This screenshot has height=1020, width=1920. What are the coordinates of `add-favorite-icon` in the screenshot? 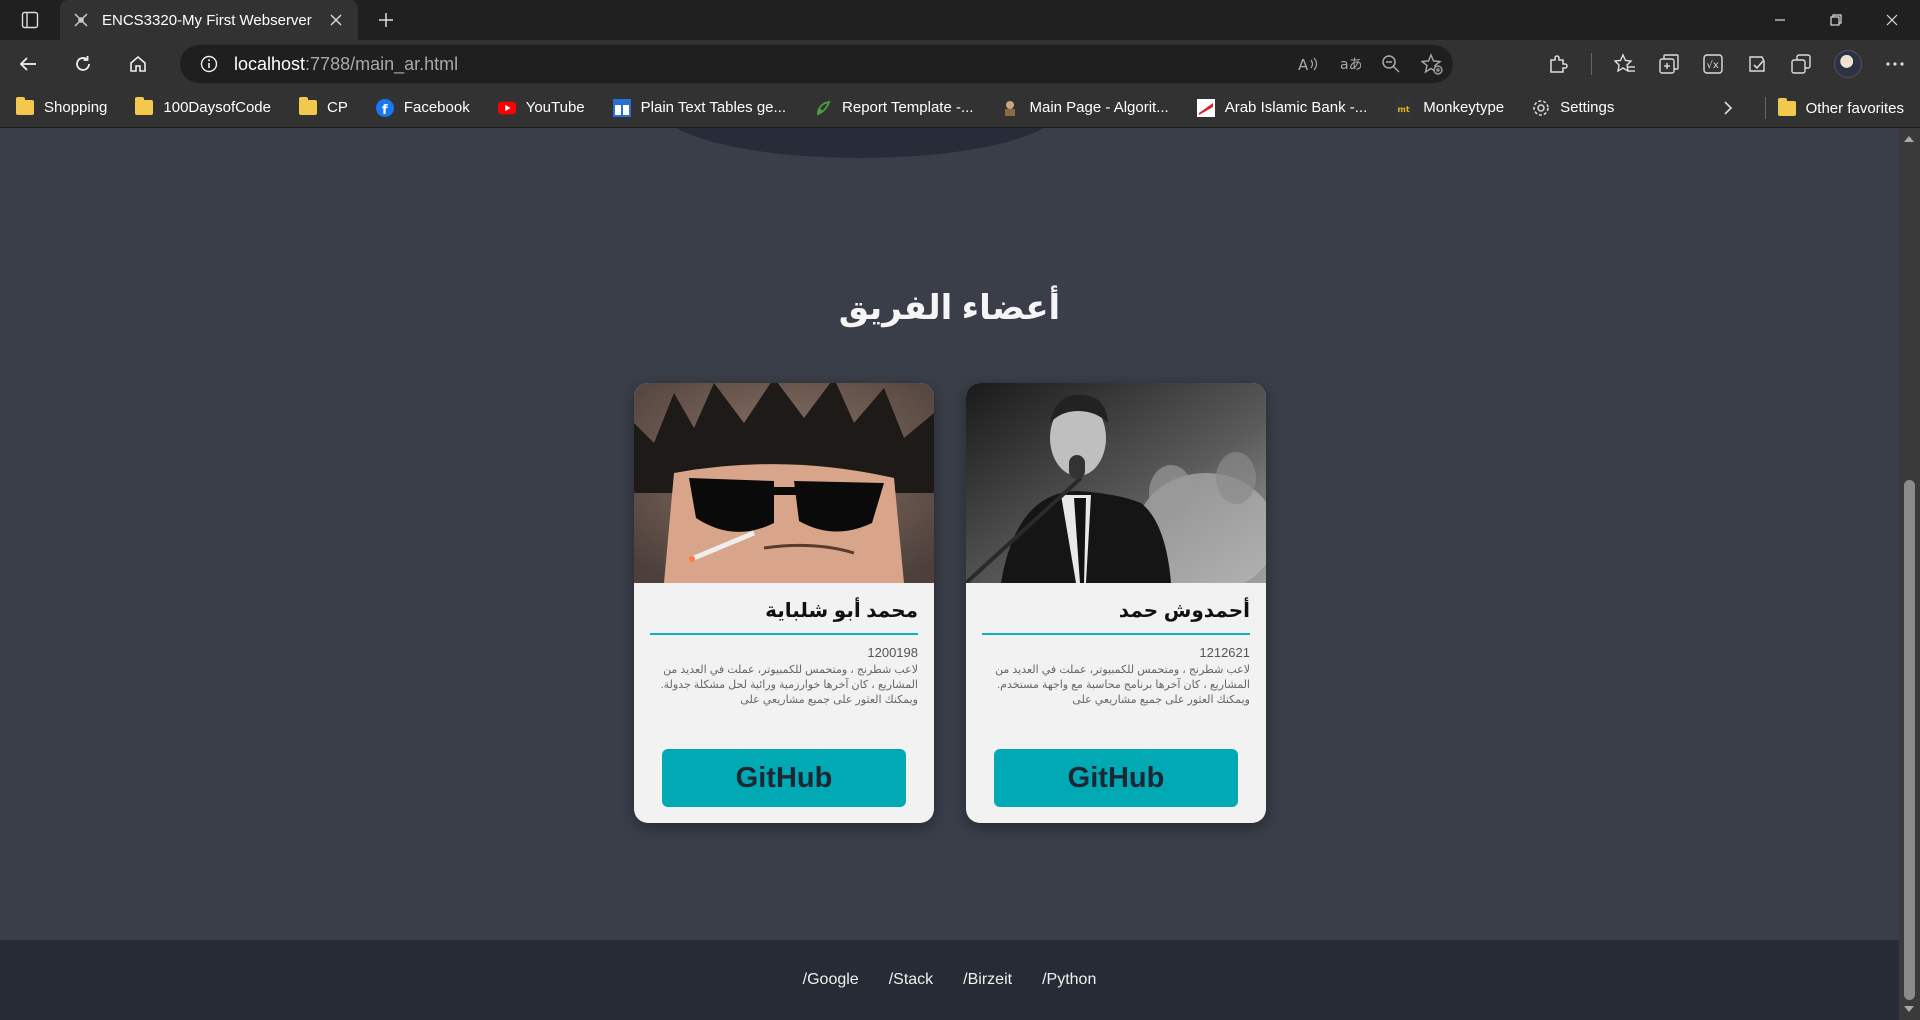 It's located at (1432, 64).